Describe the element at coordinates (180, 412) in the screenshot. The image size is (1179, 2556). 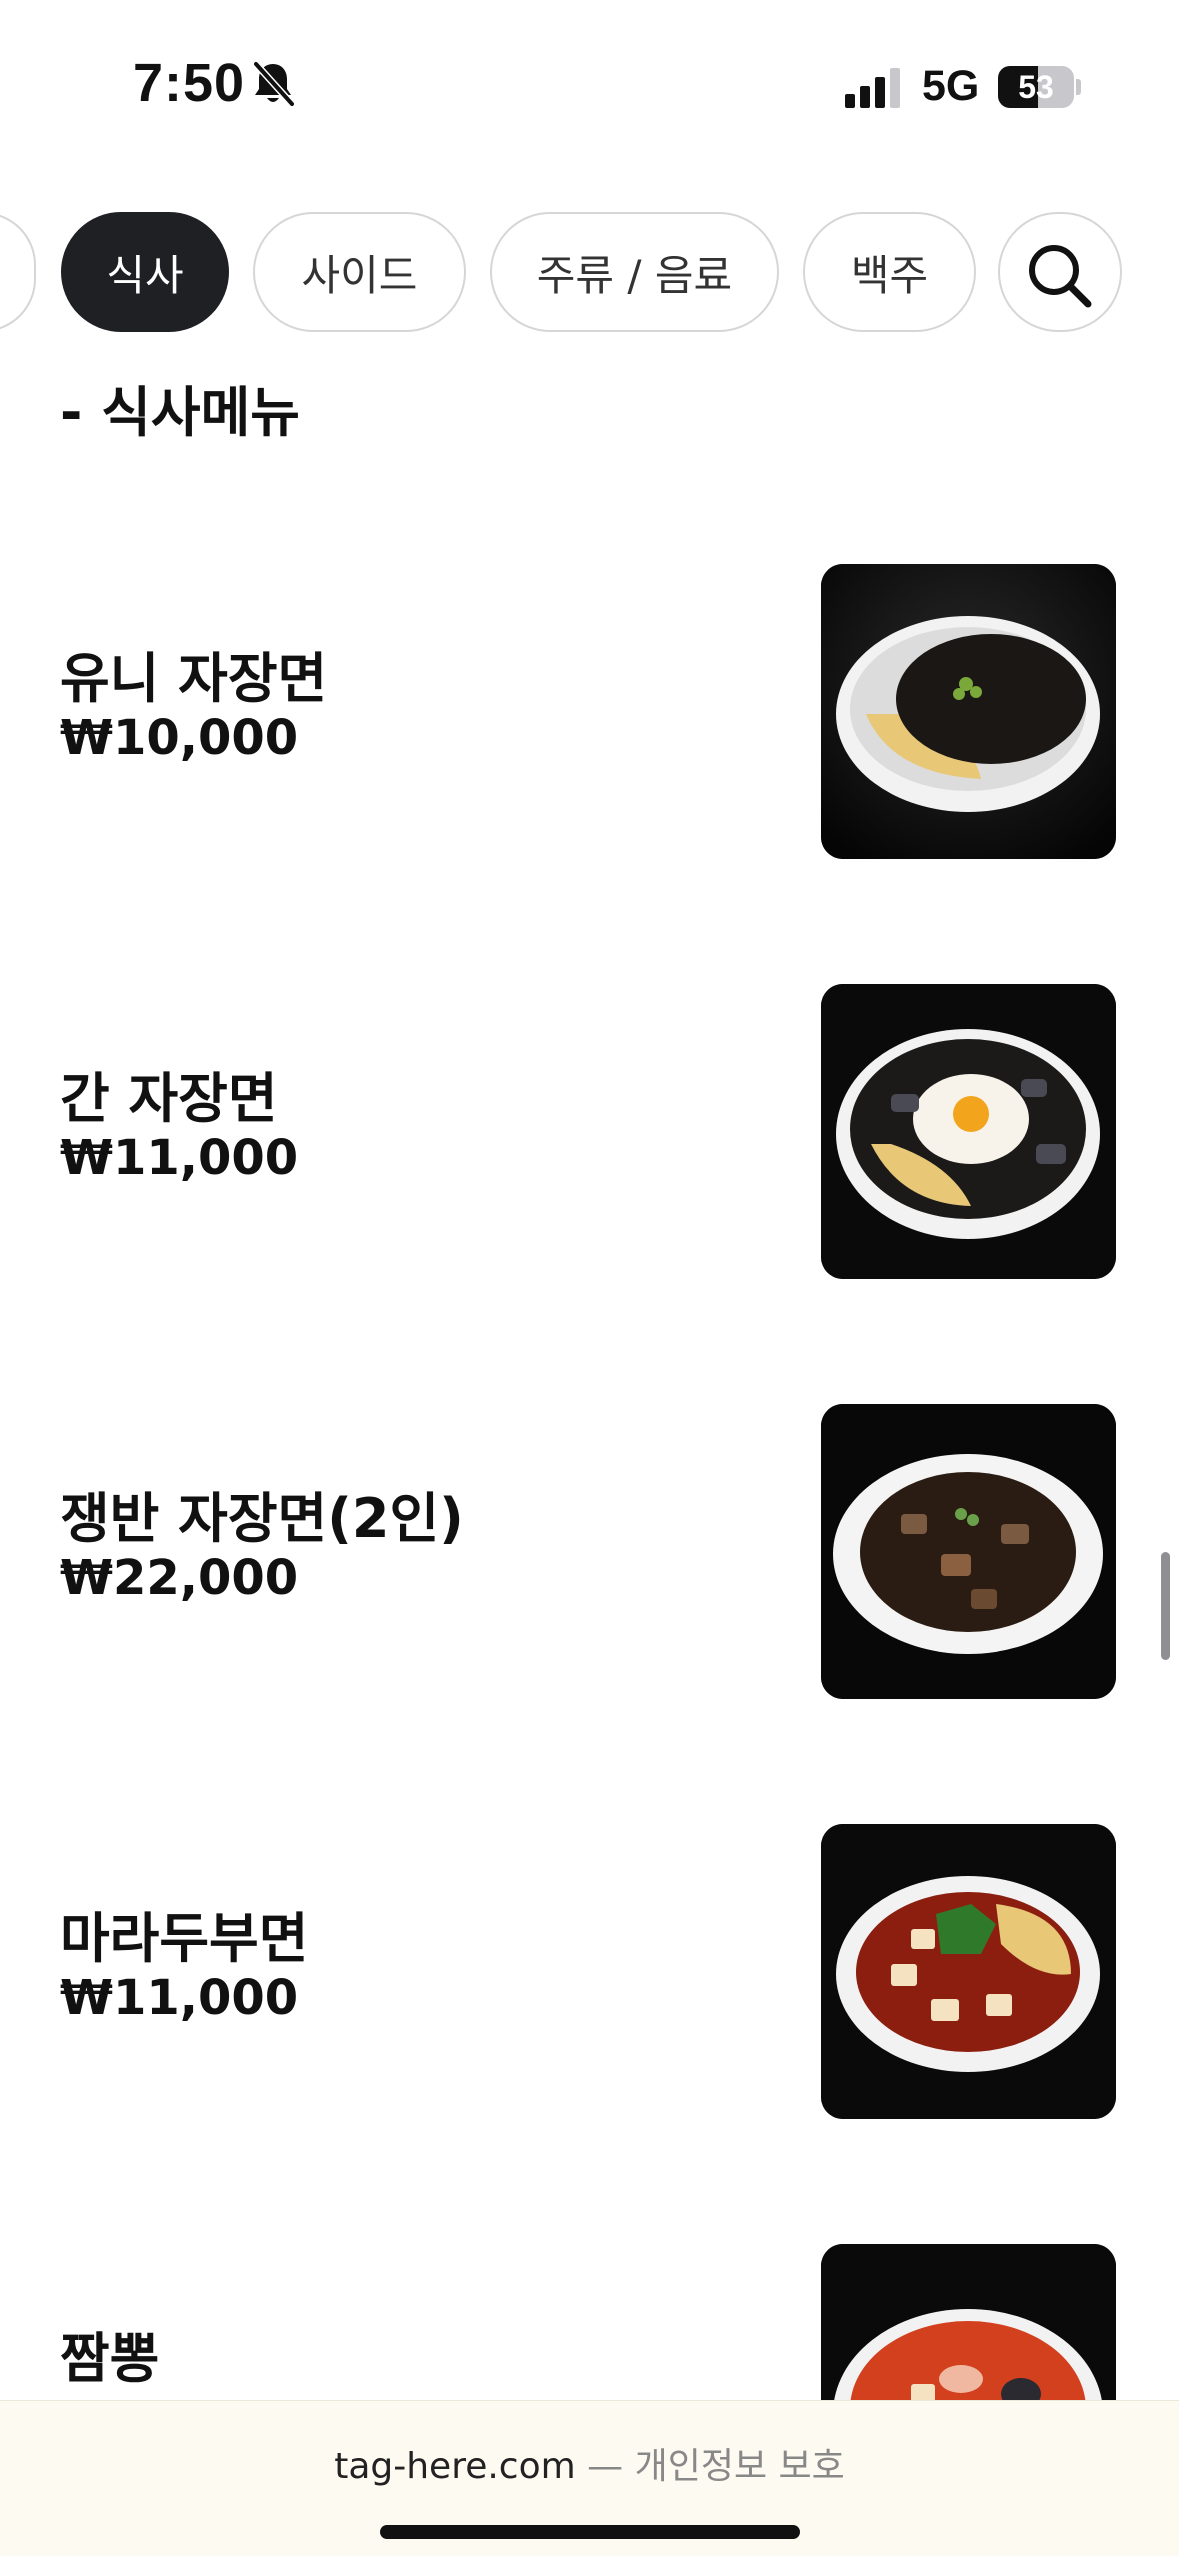
I see `section-title: - 식사메뉴` at that location.